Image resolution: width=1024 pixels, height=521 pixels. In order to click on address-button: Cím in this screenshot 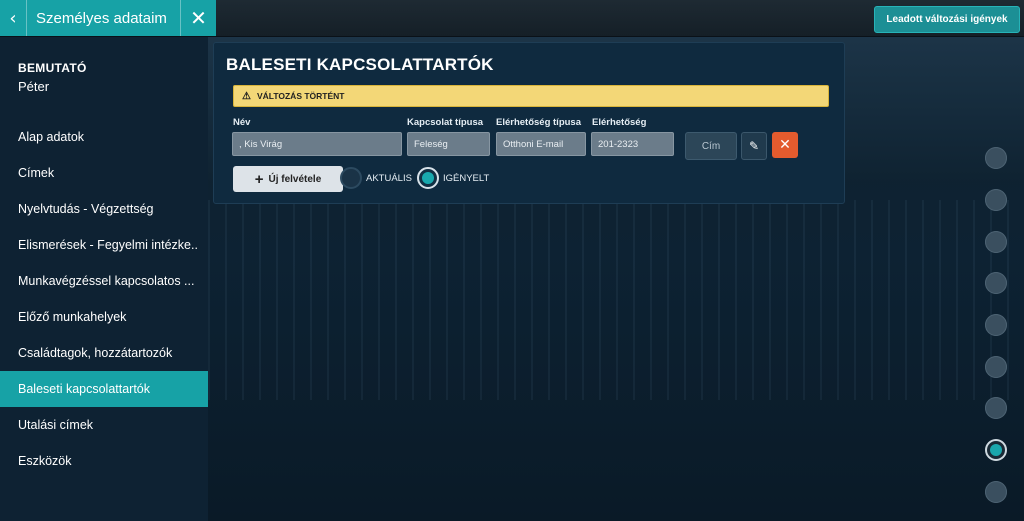, I will do `click(711, 146)`.